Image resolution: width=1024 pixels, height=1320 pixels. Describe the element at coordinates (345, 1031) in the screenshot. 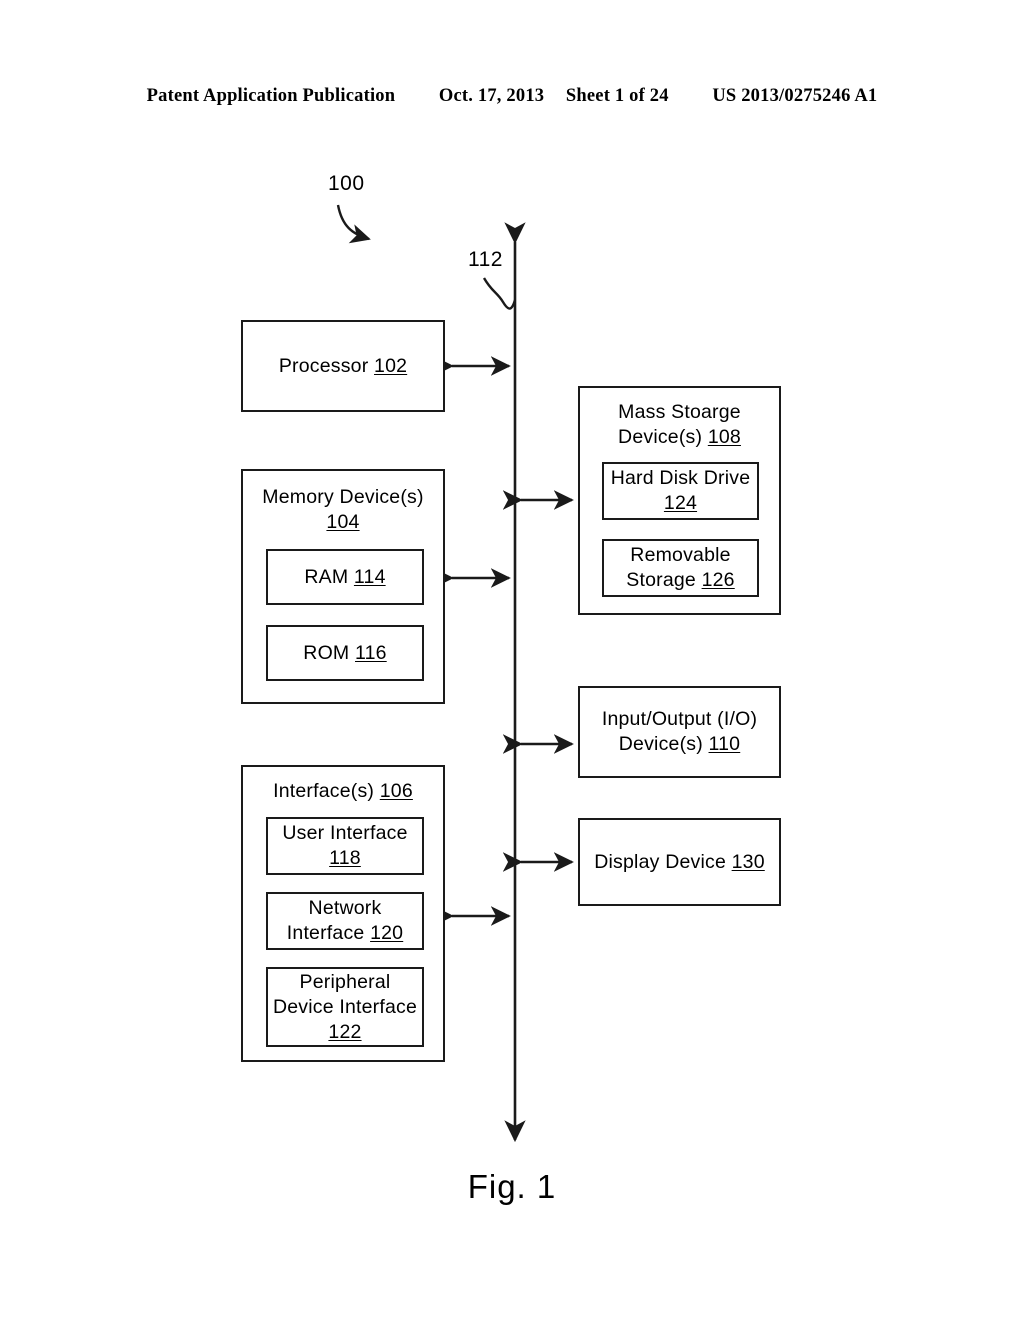

I see `block-peripheral-device-interface-ref: 122` at that location.